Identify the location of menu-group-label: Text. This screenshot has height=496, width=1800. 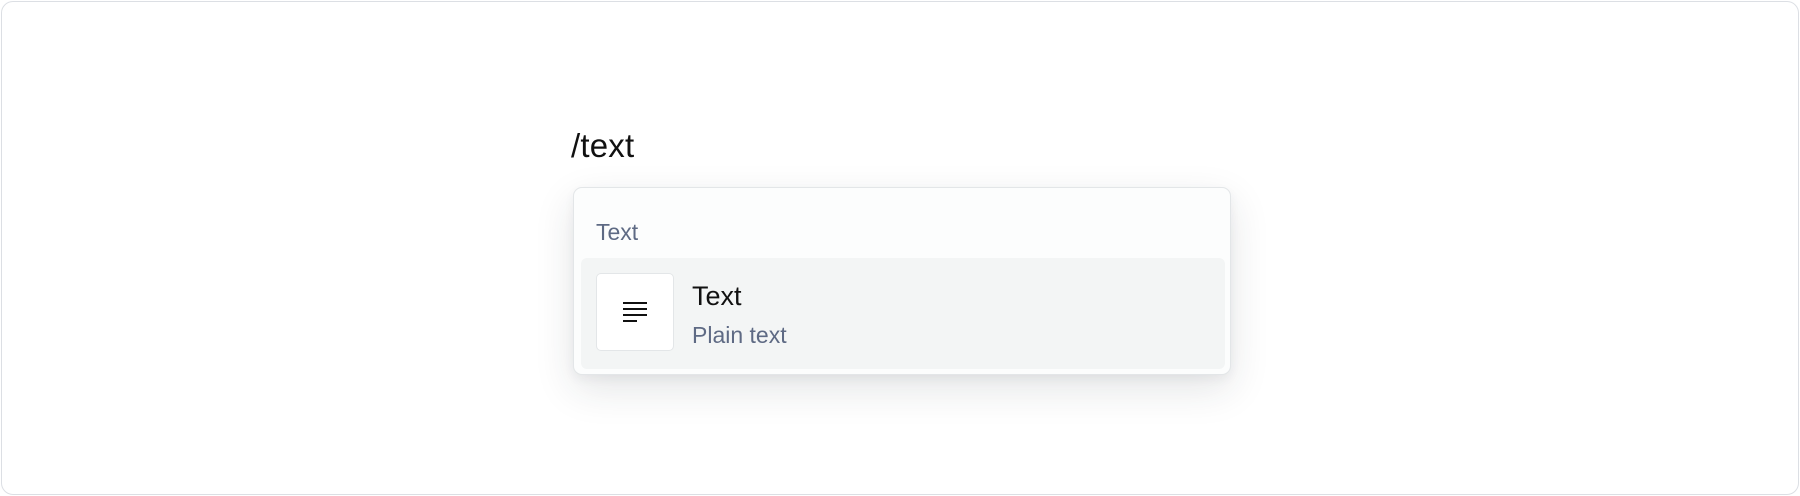
(617, 232).